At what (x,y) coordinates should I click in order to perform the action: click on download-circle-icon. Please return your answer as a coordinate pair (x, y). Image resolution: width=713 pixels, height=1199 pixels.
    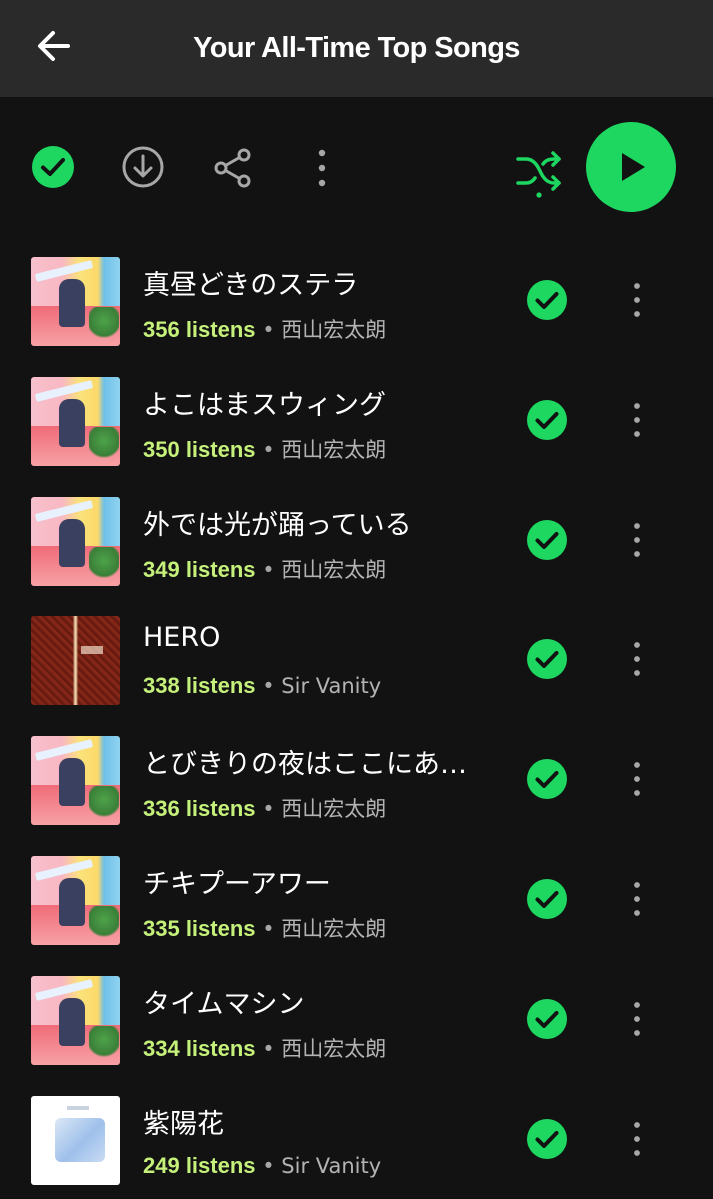
    Looking at the image, I should click on (143, 167).